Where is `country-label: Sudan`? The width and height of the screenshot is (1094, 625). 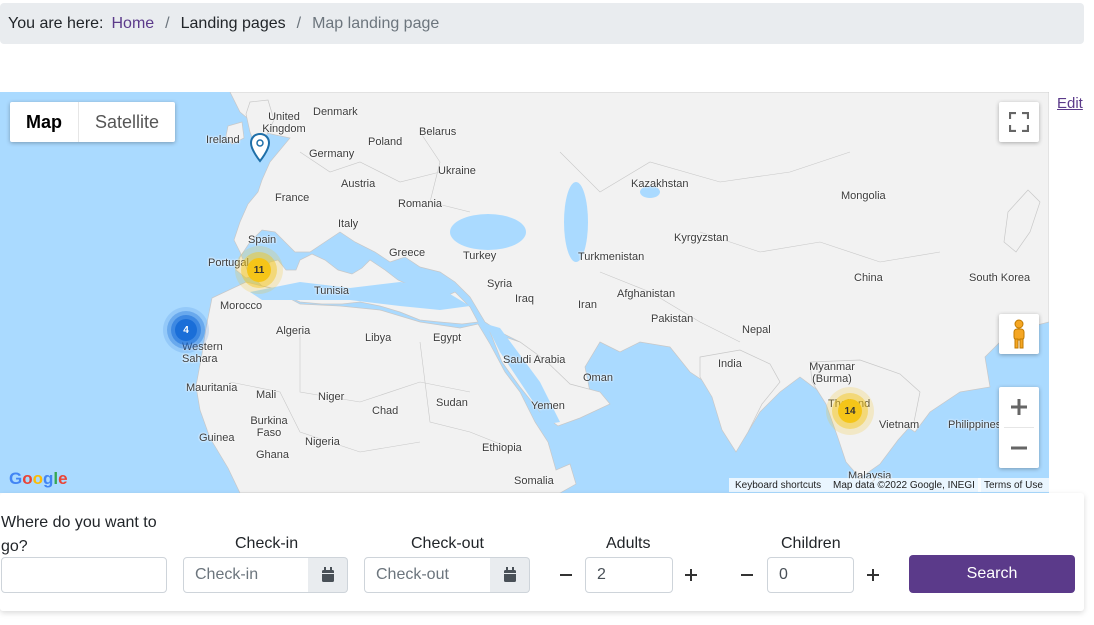
country-label: Sudan is located at coordinates (452, 403).